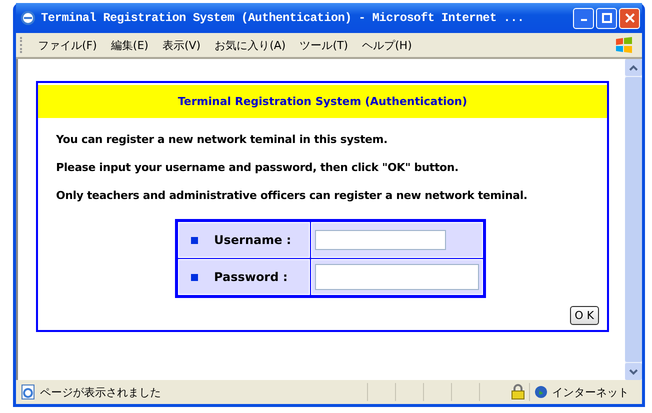 This screenshot has width=652, height=413. What do you see at coordinates (292, 195) in the screenshot?
I see `instruction-text: Only teachers and administrative officers can register a new network teminal.` at bounding box center [292, 195].